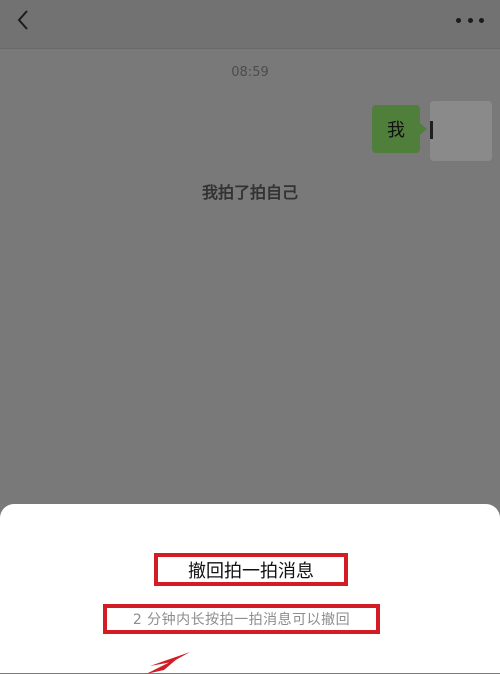  I want to click on message-text: 我, so click(396, 130).